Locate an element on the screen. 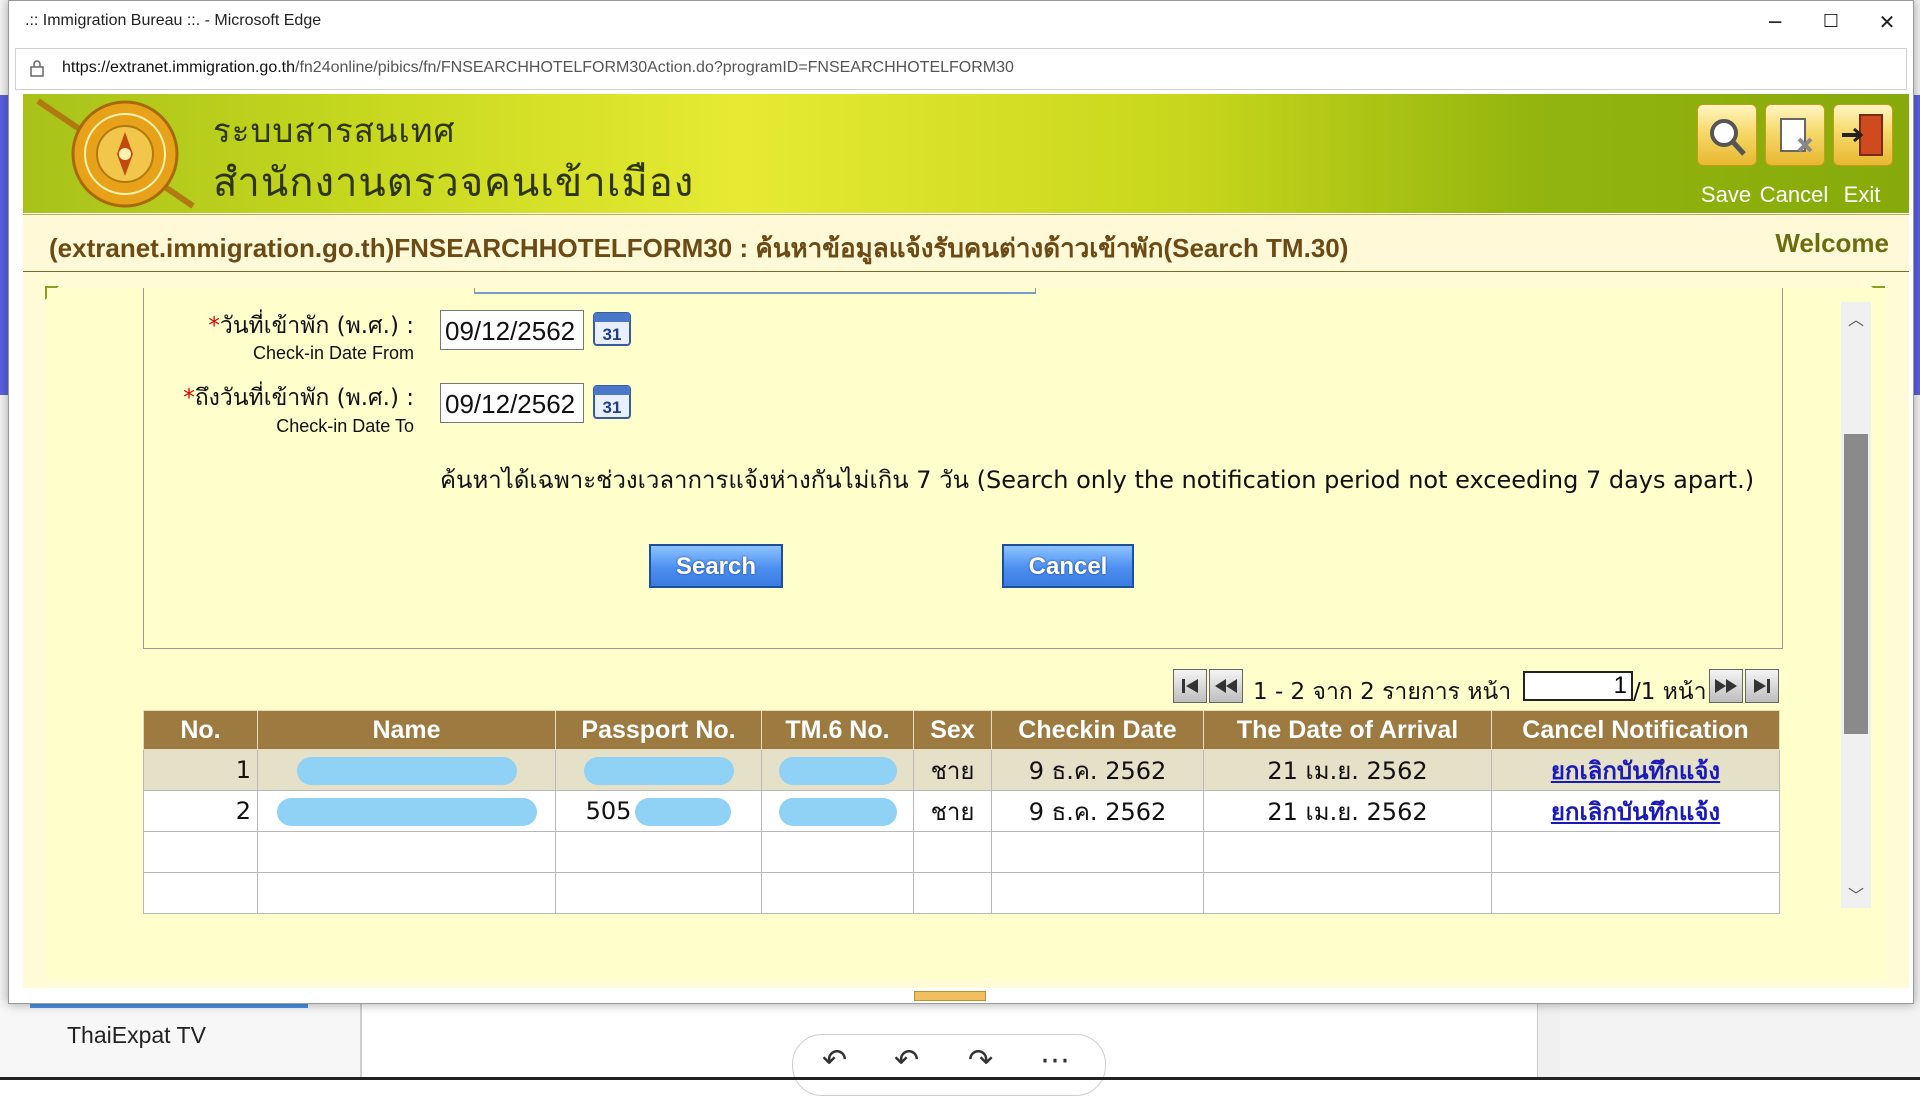 The image size is (1920, 1096). passport-cell: 505 is located at coordinates (658, 811).